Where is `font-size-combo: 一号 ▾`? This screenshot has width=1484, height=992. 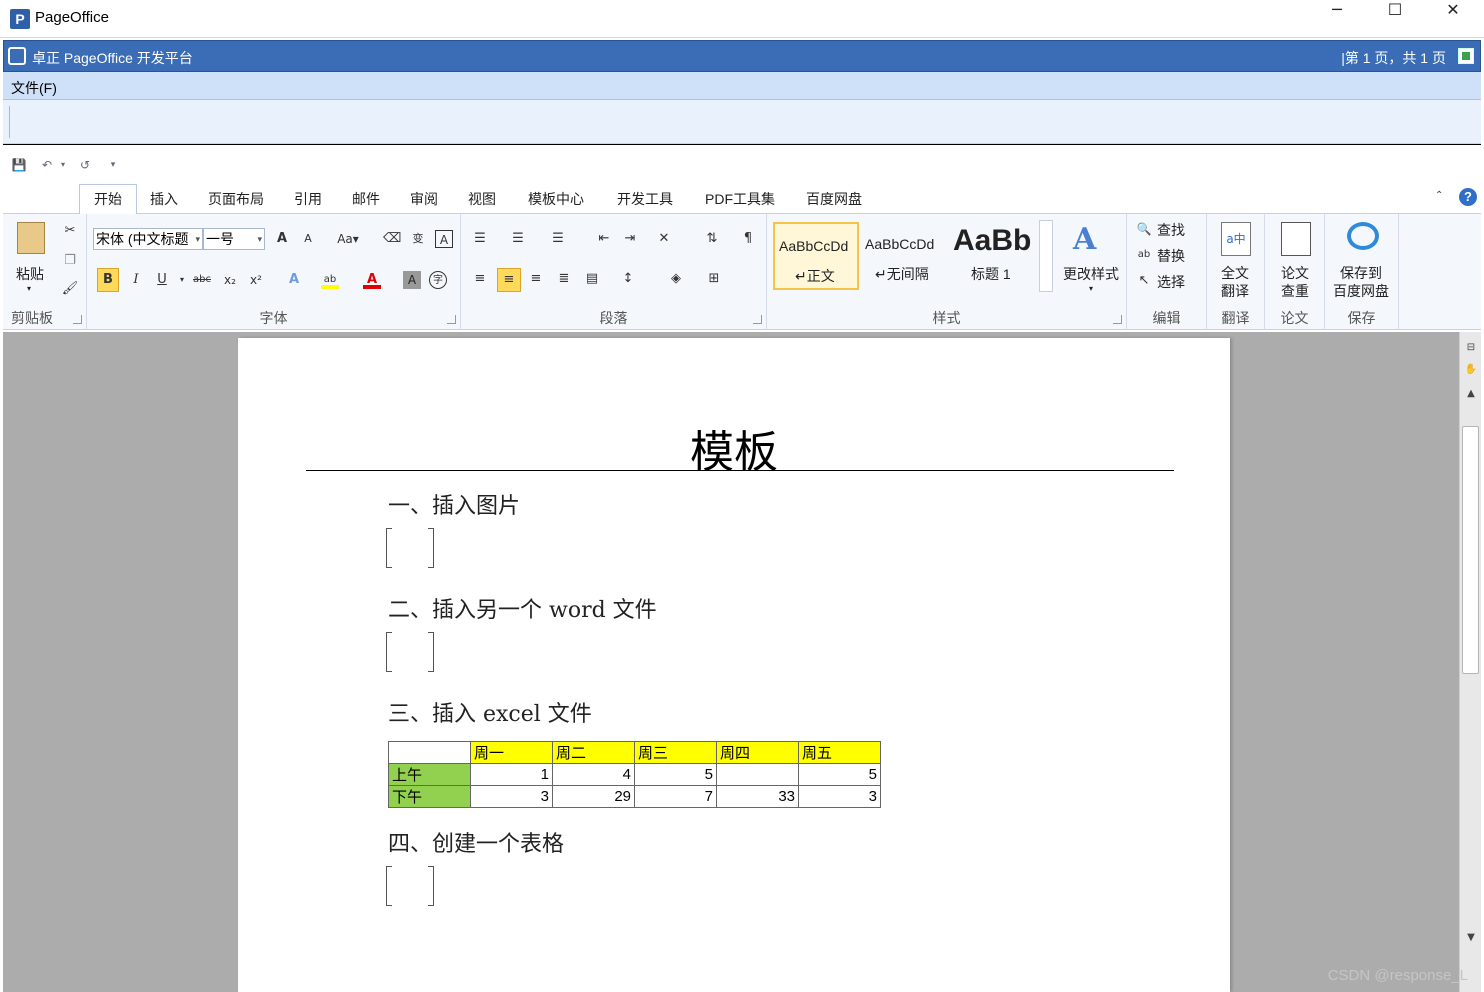 font-size-combo: 一号 ▾ is located at coordinates (234, 239).